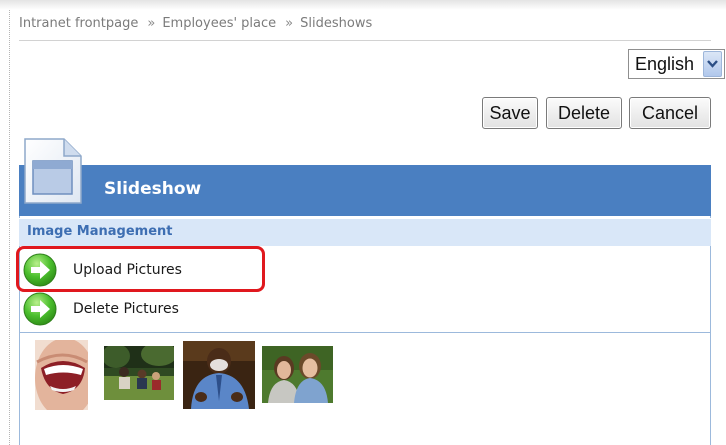  I want to click on smiling-mouth-thumbnail, so click(61, 375).